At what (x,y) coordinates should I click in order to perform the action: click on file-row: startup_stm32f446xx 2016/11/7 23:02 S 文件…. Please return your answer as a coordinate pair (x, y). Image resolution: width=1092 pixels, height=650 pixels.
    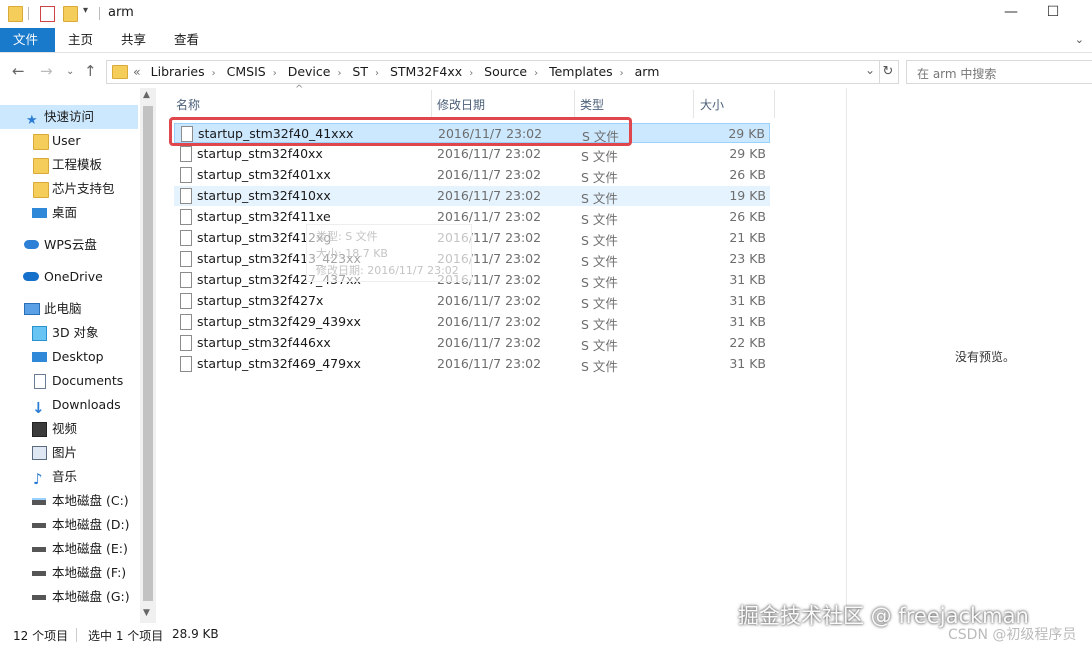
    Looking at the image, I should click on (472, 343).